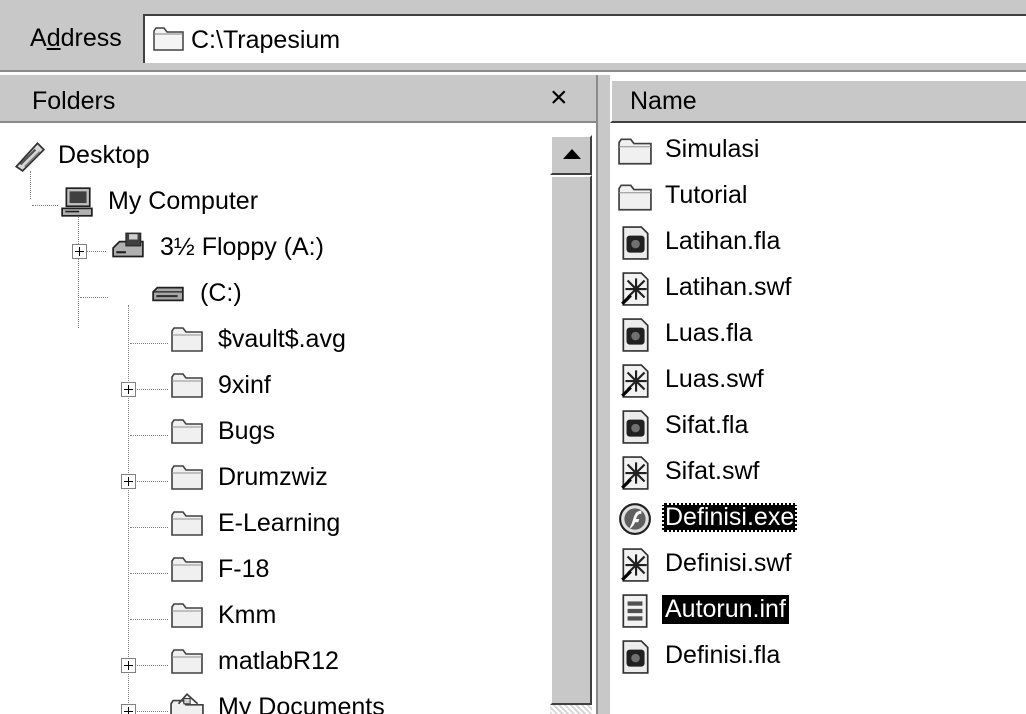 The image size is (1026, 714). I want to click on settings-file-icon, so click(635, 611).